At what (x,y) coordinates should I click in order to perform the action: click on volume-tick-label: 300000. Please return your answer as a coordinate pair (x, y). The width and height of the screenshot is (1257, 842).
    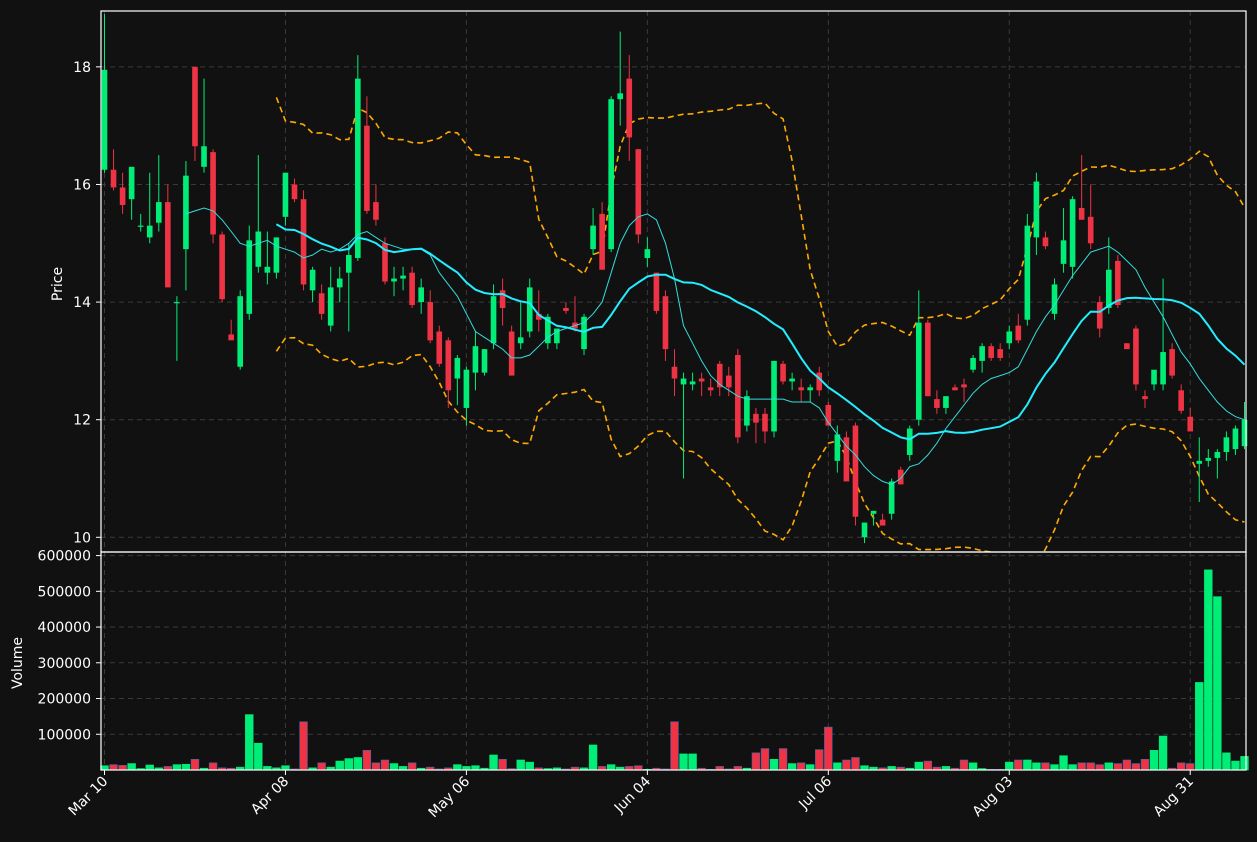
    Looking at the image, I should click on (64, 664).